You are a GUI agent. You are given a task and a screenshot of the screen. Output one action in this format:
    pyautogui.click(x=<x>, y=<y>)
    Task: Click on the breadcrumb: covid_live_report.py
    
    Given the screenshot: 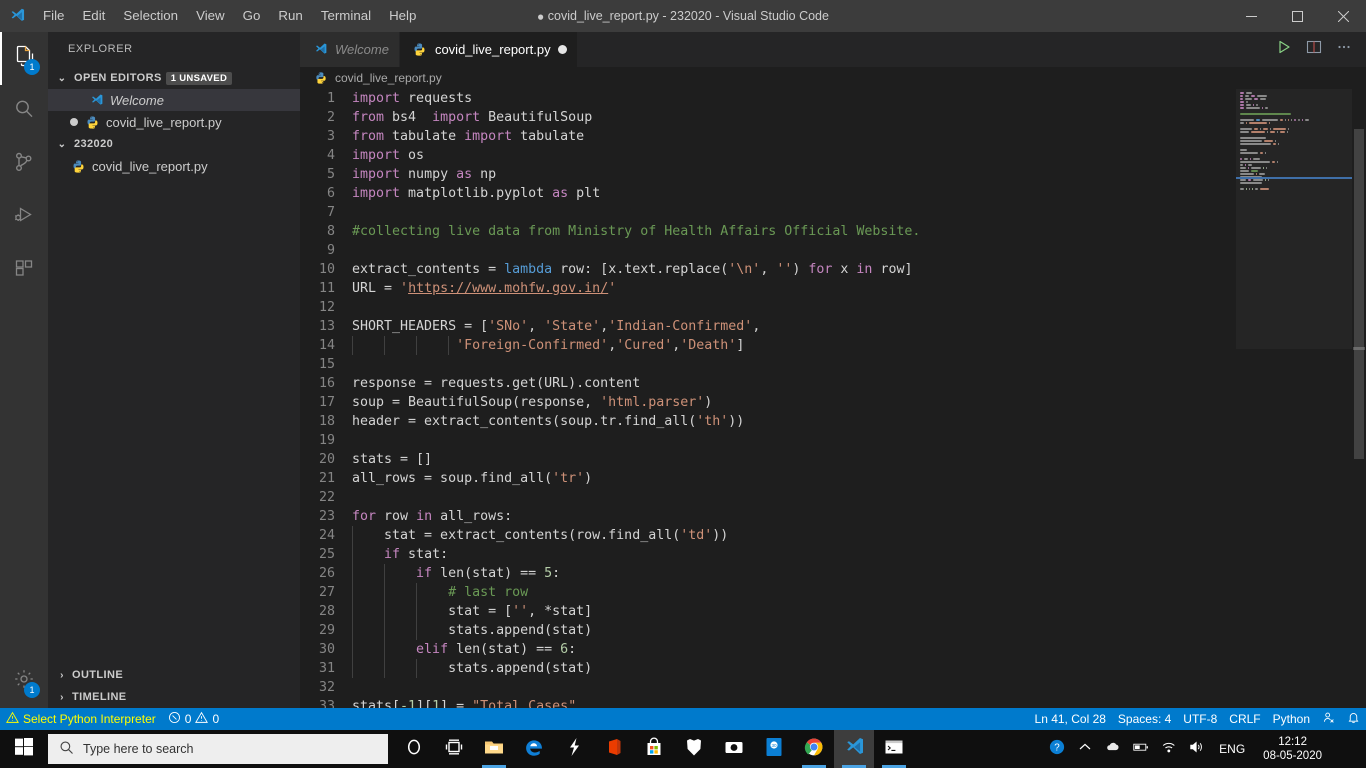 What is the action you would take?
    pyautogui.click(x=833, y=78)
    